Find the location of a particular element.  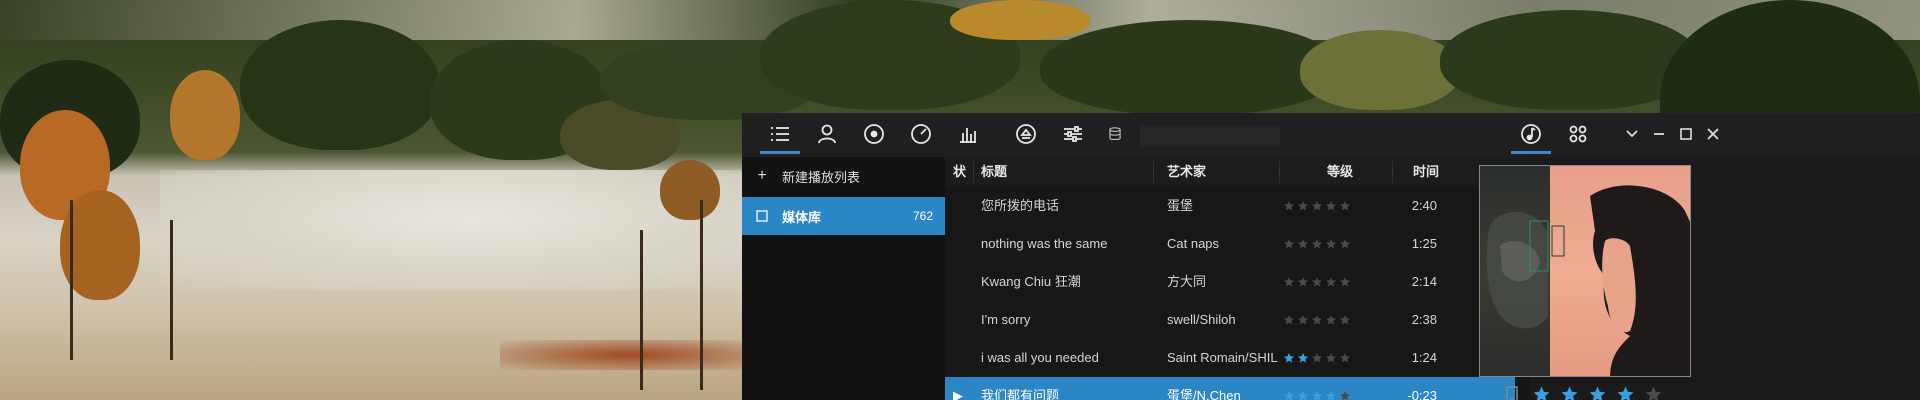

new-playlist-button: + 新建播放列表 is located at coordinates (843, 176).